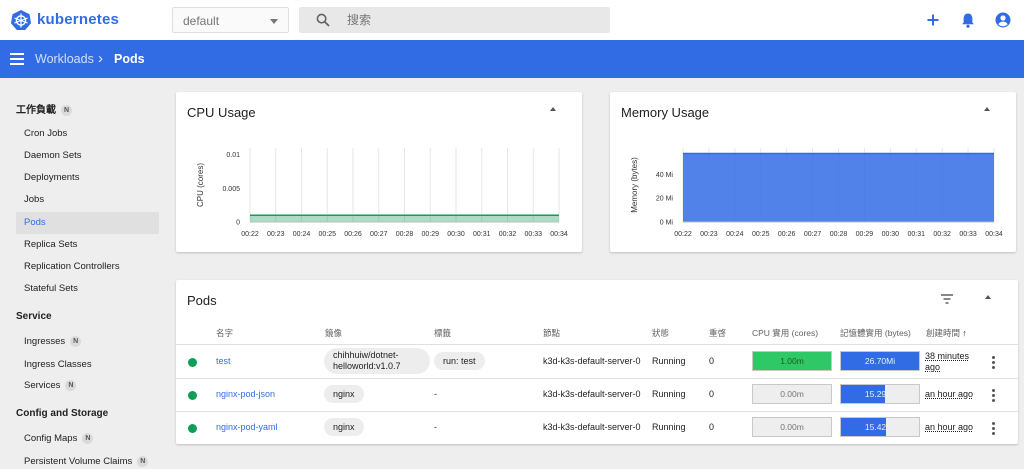 This screenshot has height=469, width=1024. I want to click on memory-usage-value: 15.29Mi, so click(880, 394).